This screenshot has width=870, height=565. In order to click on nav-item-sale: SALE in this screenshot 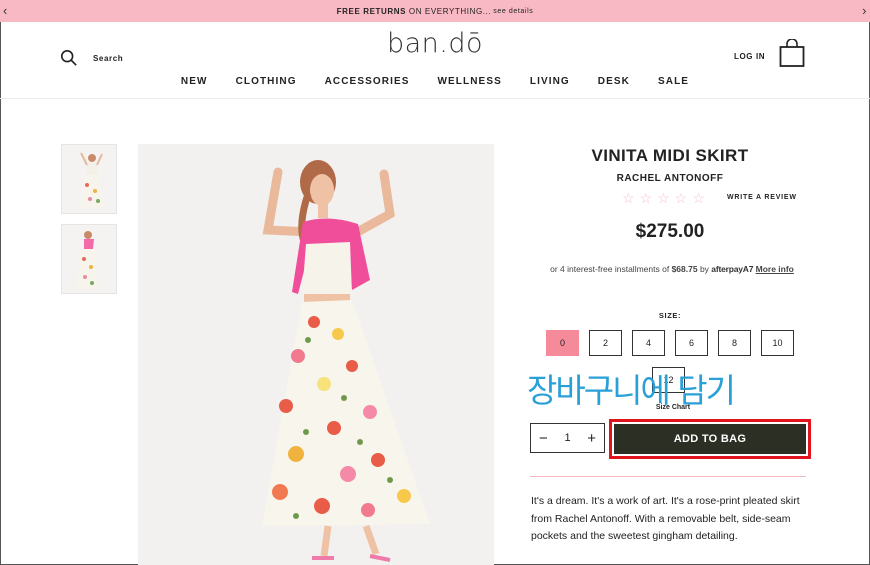, I will do `click(673, 81)`.